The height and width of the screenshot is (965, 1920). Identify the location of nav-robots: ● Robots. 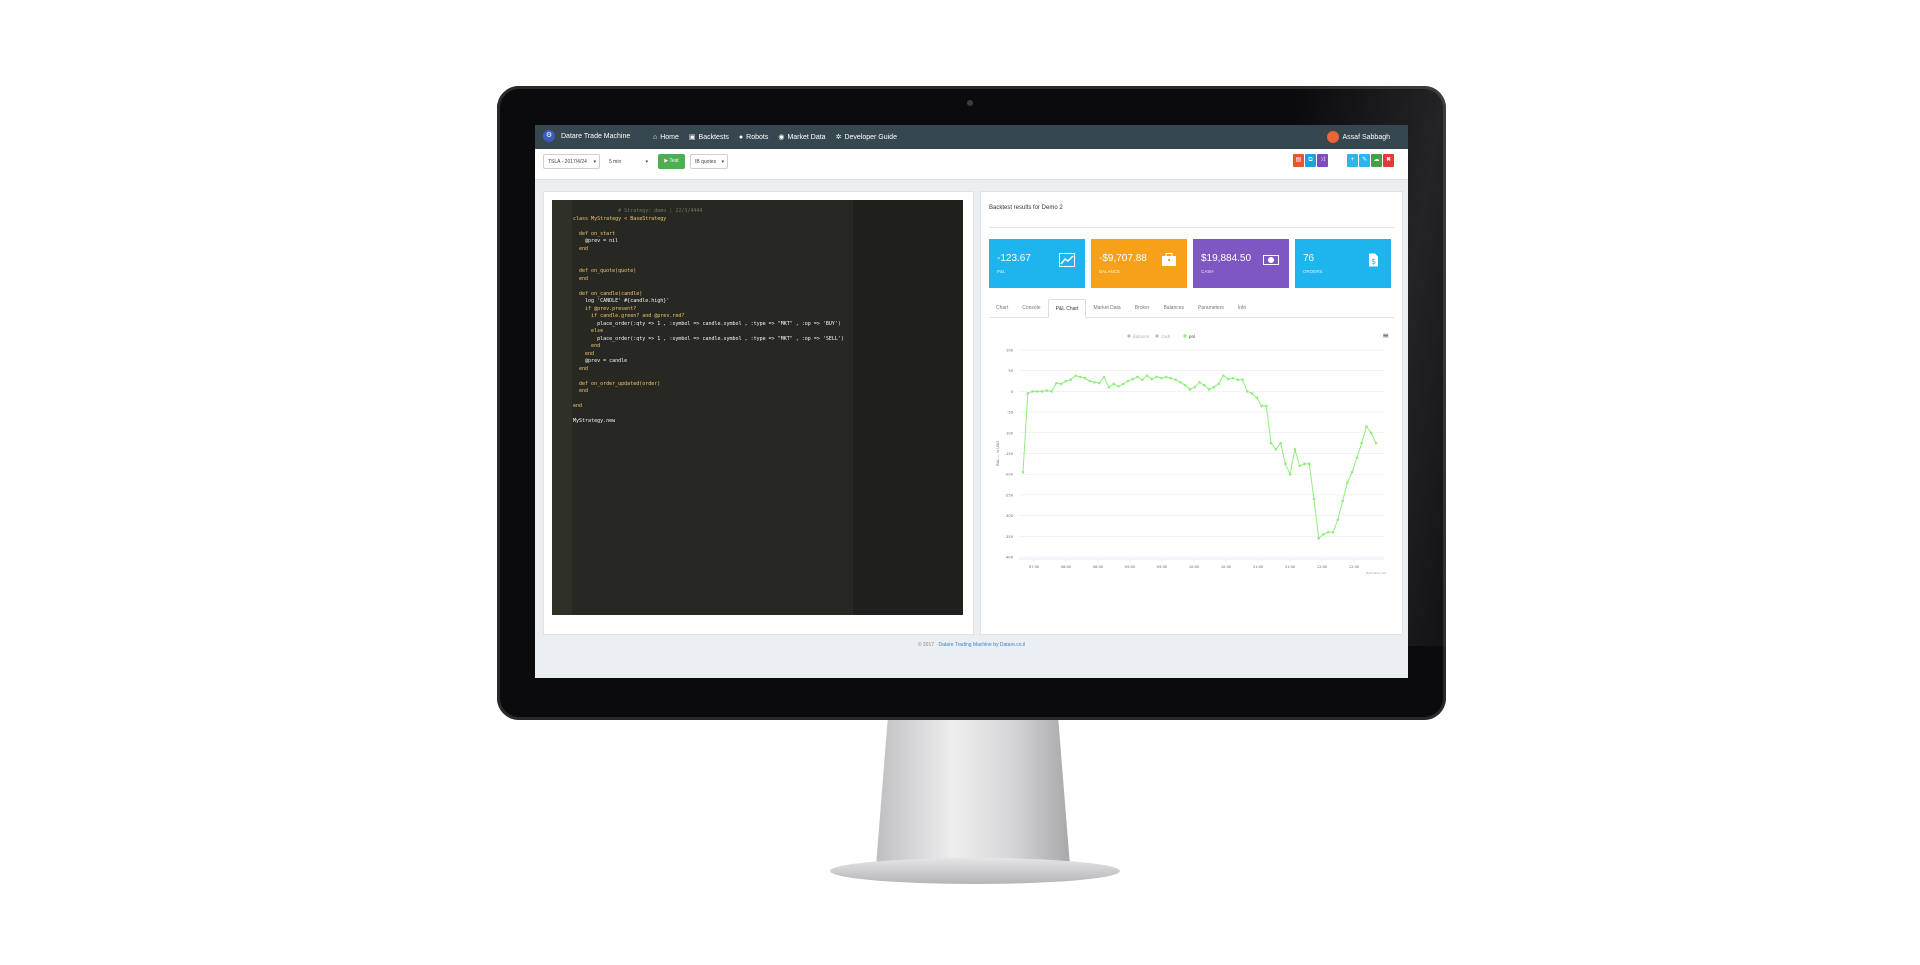
(753, 137).